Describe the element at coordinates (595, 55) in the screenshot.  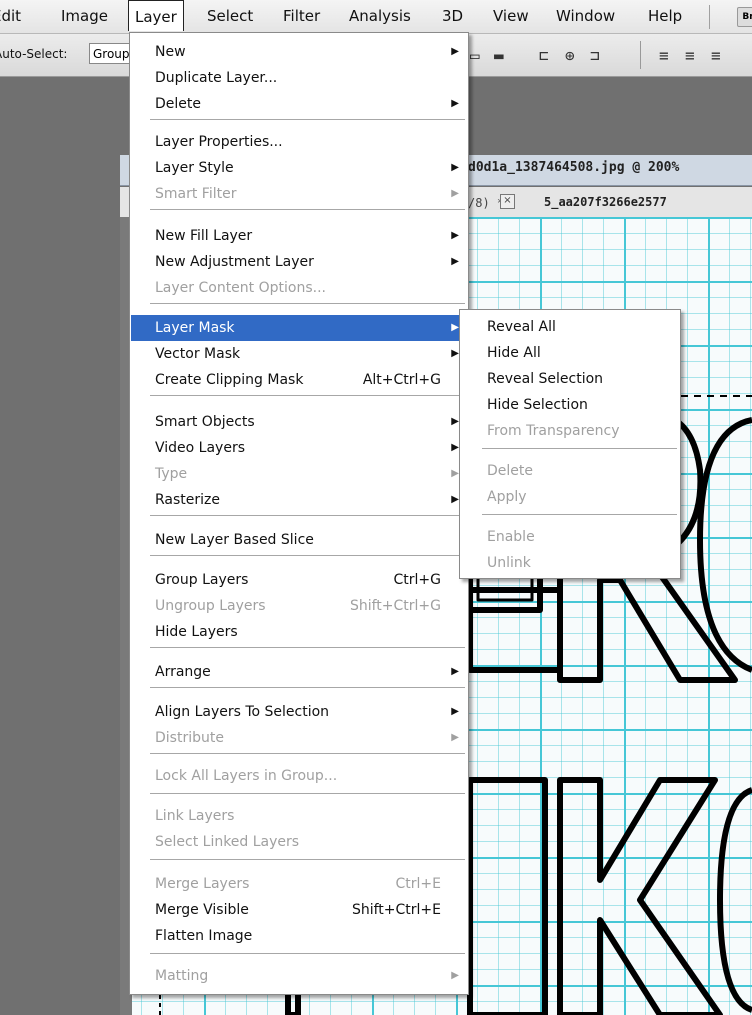
I see `distribute-right-icon: ⊐` at that location.